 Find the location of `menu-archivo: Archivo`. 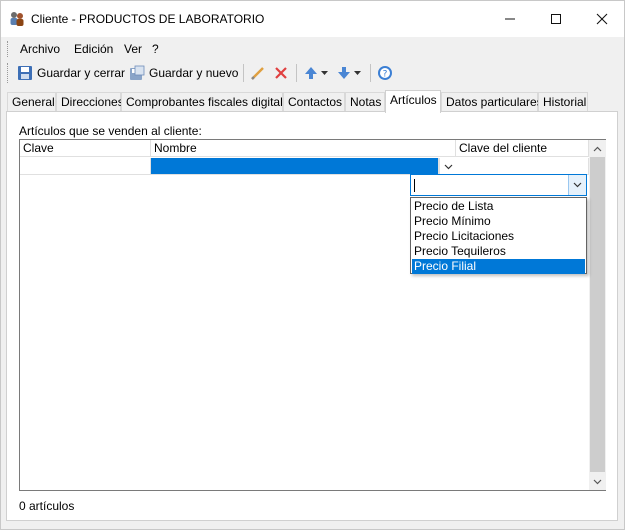

menu-archivo: Archivo is located at coordinates (40, 49).